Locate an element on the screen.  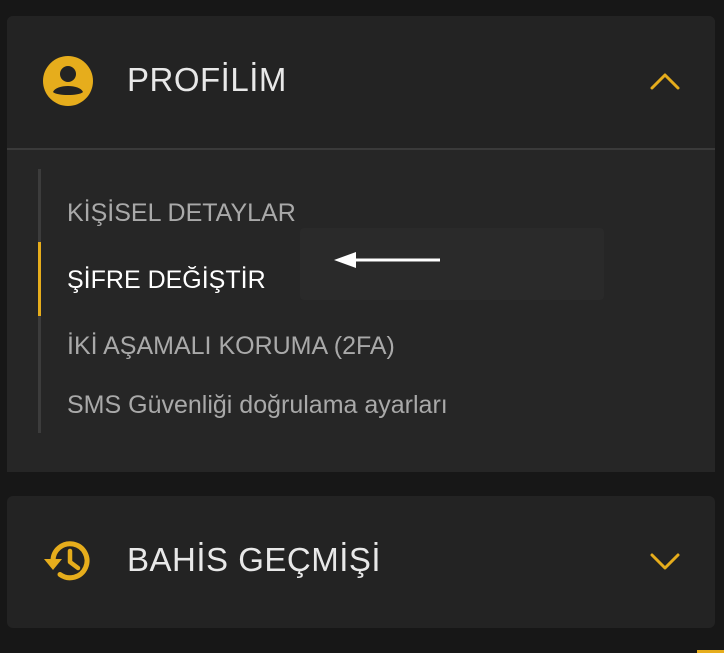
history-icon is located at coordinates (67, 561).